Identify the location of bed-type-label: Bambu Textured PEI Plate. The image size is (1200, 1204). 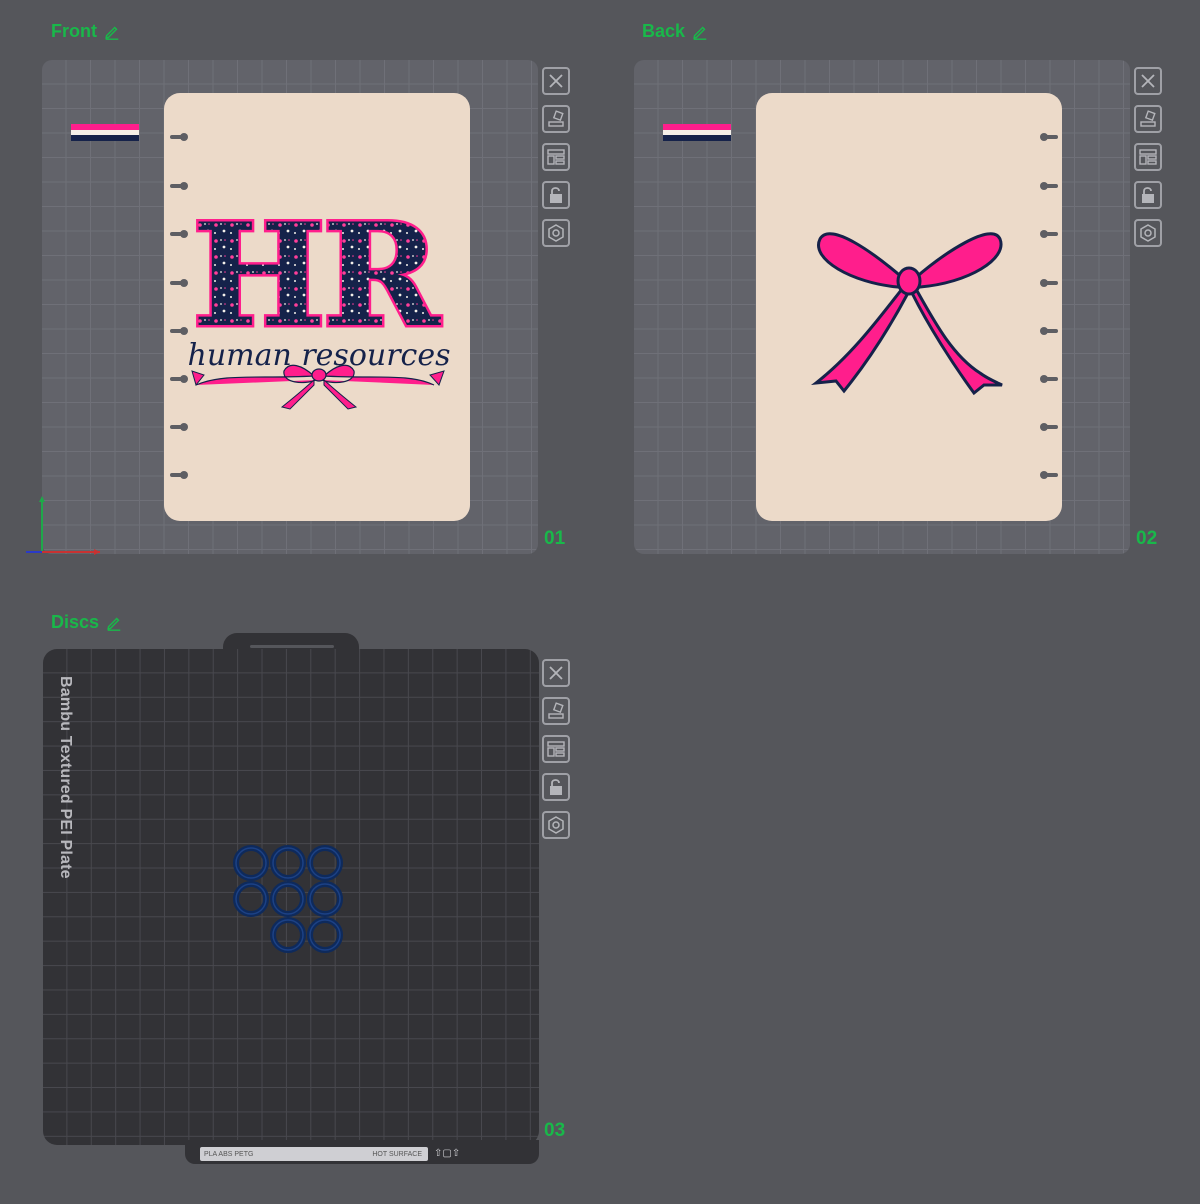
(65, 777).